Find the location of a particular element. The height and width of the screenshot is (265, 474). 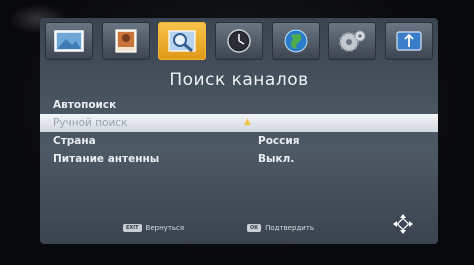

row-value: Выкл. is located at coordinates (276, 159).